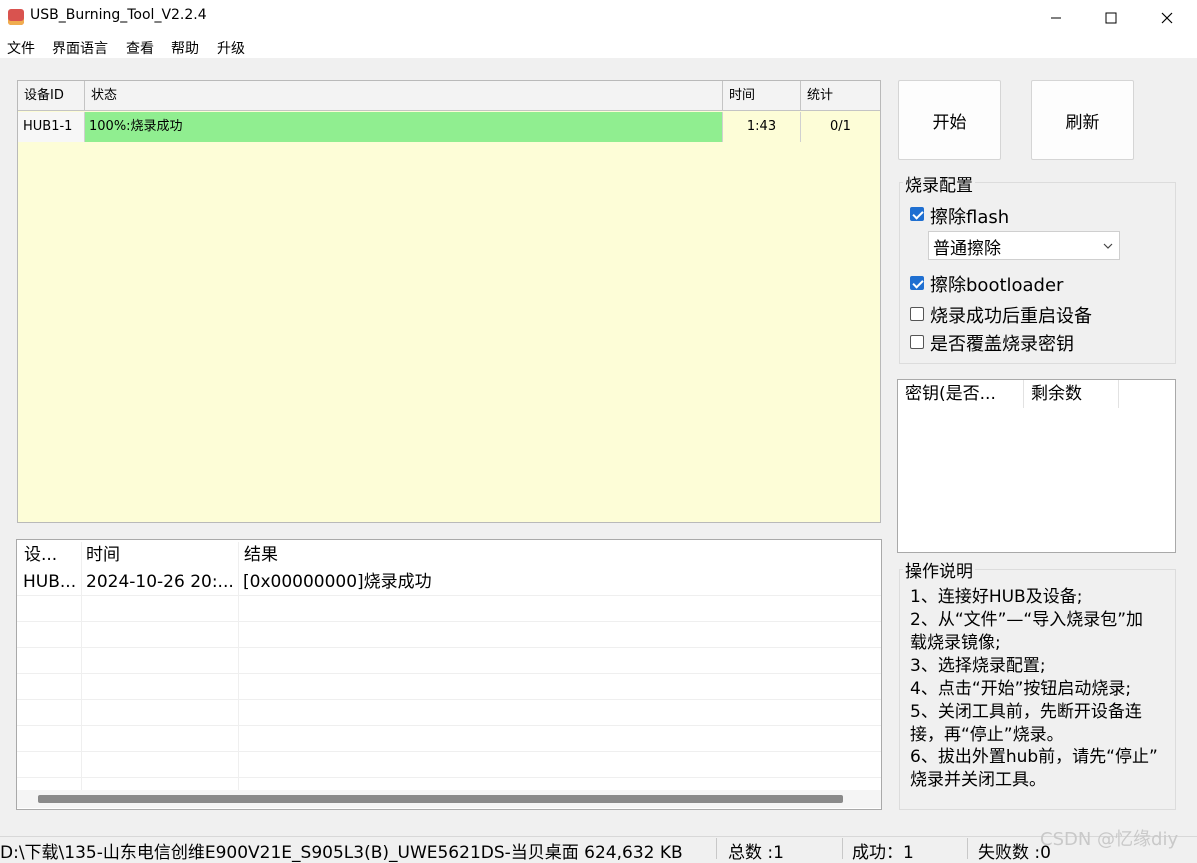  I want to click on remaining-header: 剩余数, so click(1071, 394).